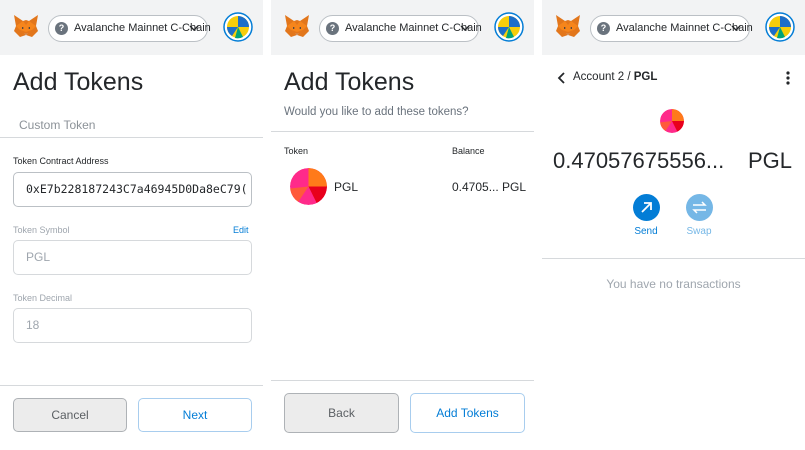 The height and width of the screenshot is (450, 805). Describe the element at coordinates (376, 112) in the screenshot. I see `page-subtitle: Would you like to add these tokens?` at that location.